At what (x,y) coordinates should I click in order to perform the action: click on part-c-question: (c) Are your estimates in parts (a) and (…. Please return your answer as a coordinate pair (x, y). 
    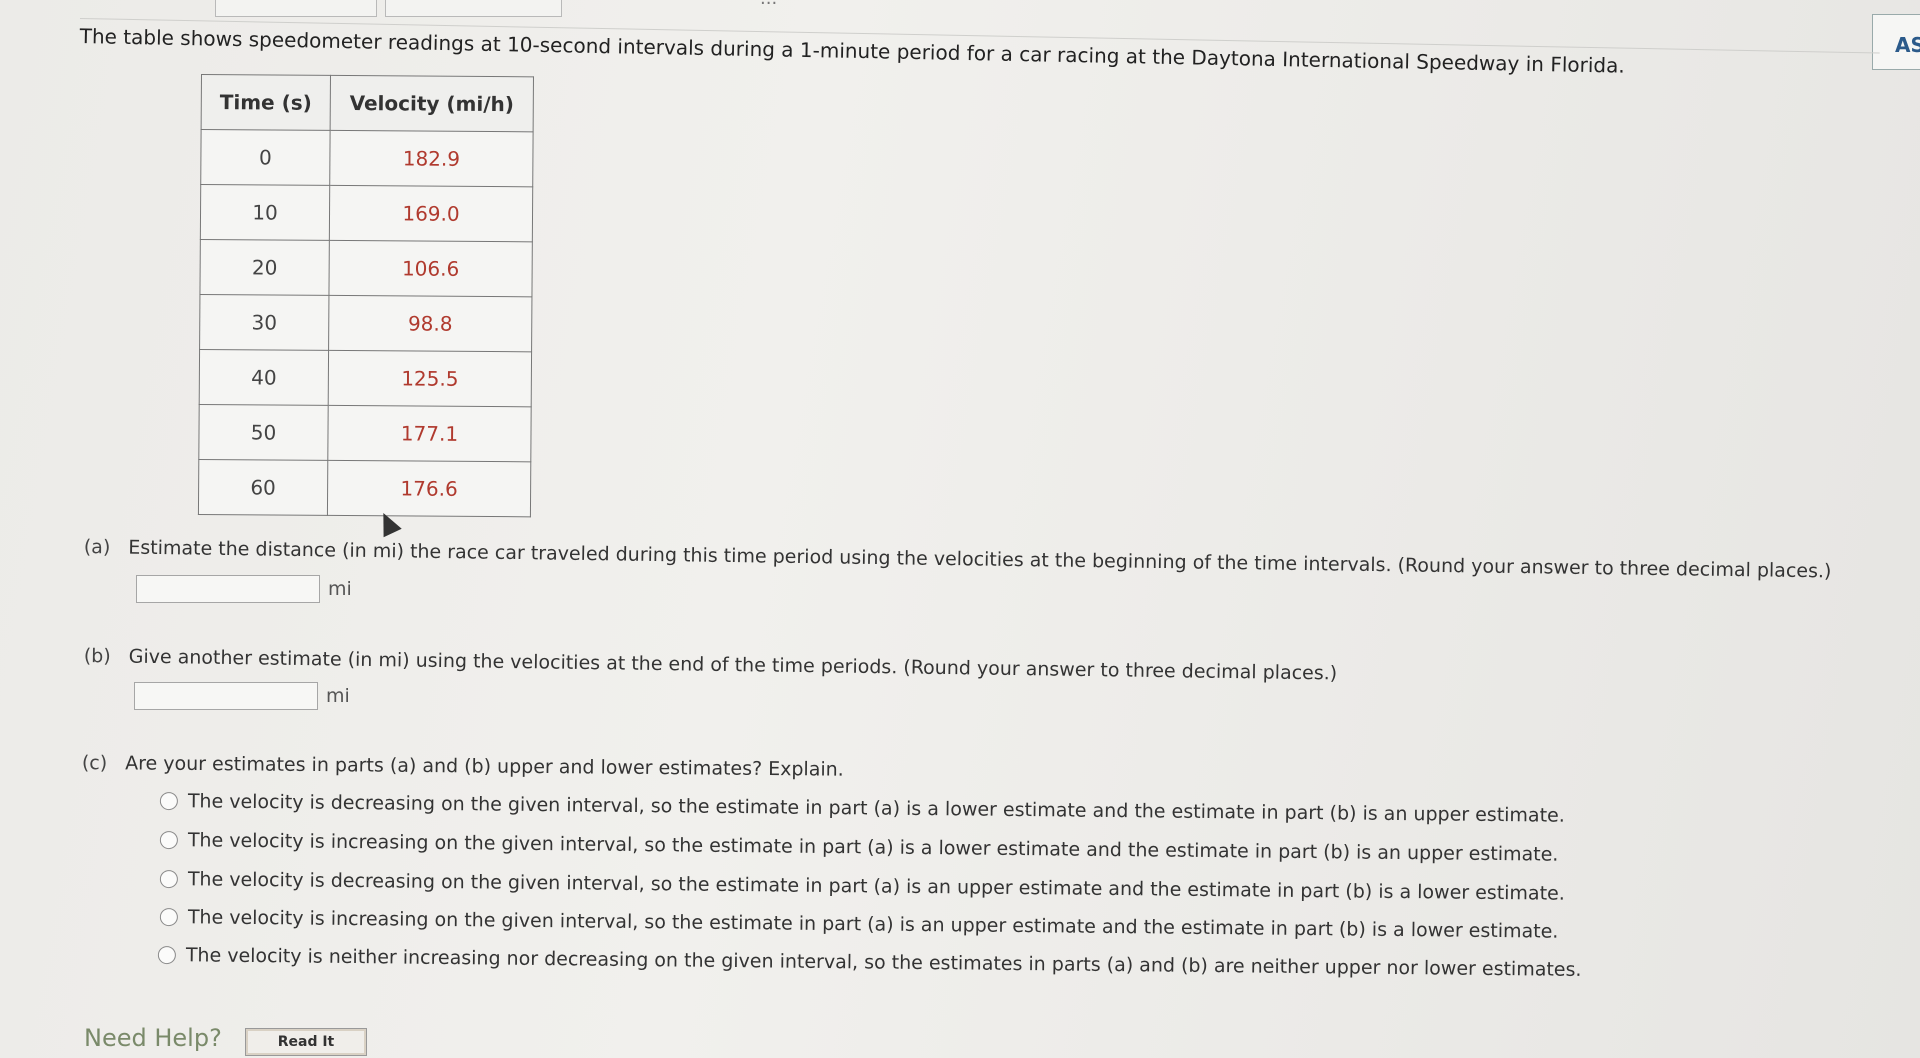
    Looking at the image, I should click on (463, 766).